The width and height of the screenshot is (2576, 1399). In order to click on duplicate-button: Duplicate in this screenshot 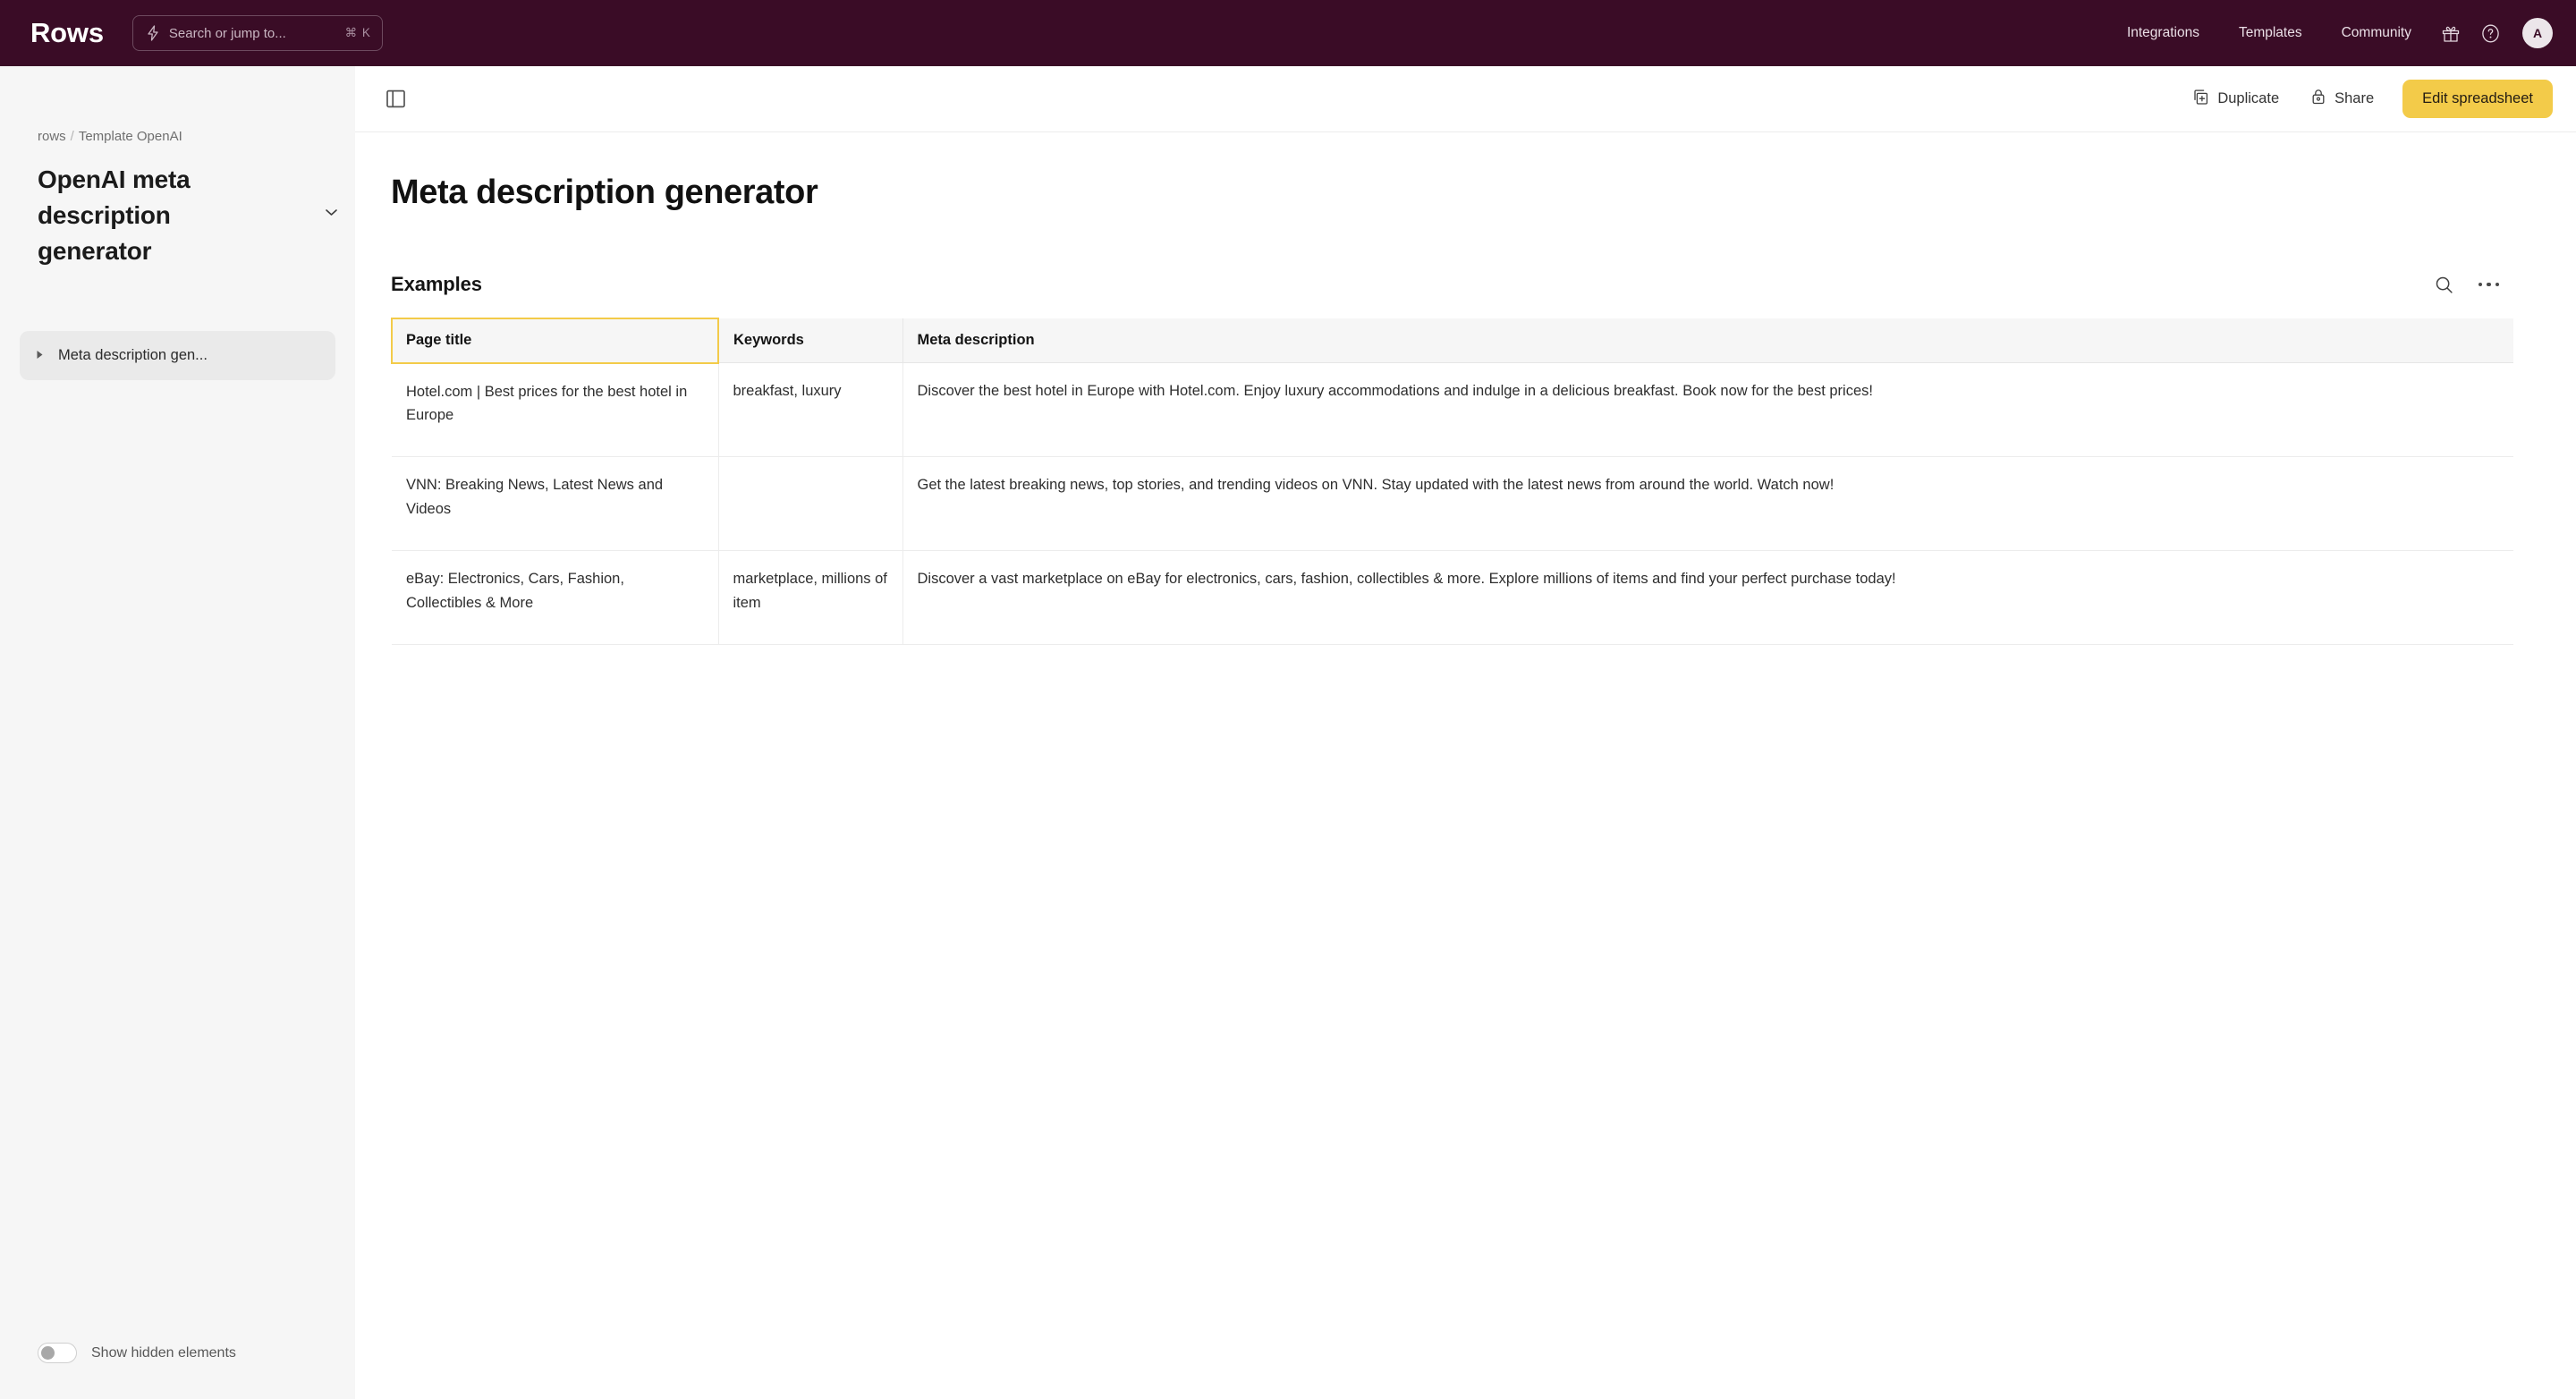, I will do `click(2236, 99)`.